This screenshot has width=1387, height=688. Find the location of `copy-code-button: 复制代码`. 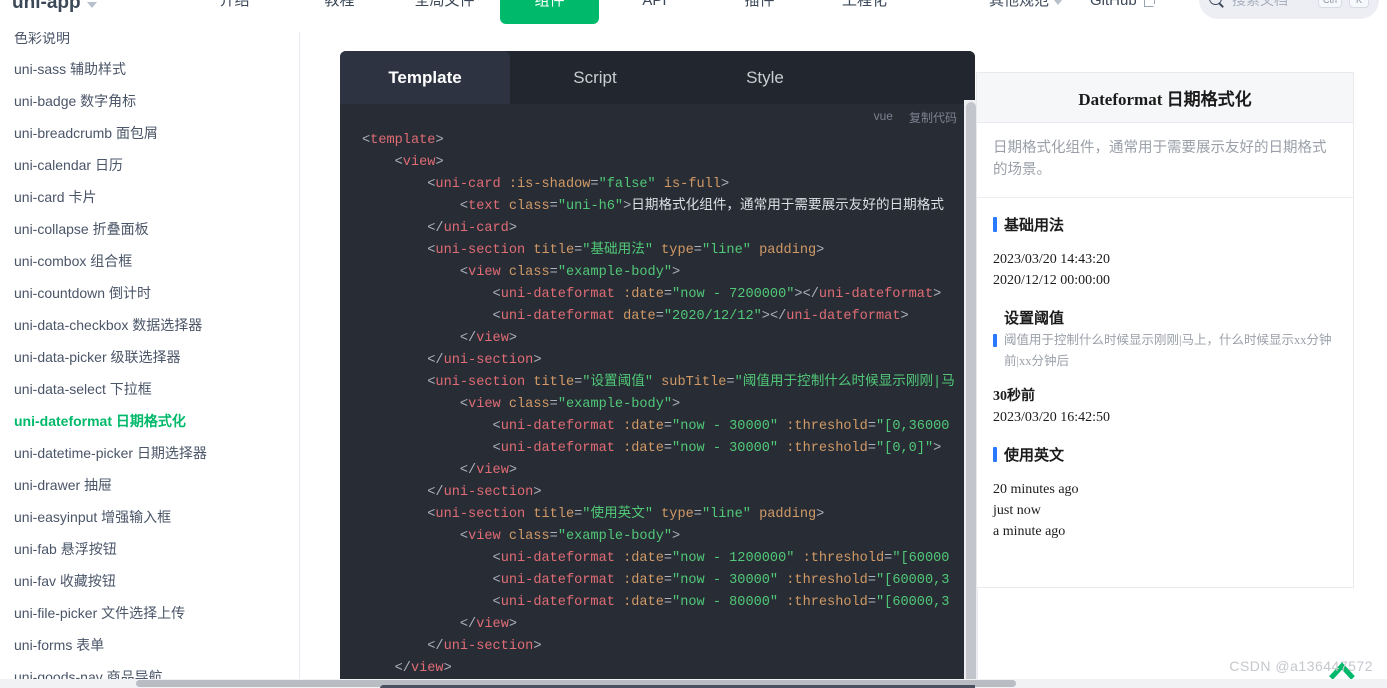

copy-code-button: 复制代码 is located at coordinates (933, 117).